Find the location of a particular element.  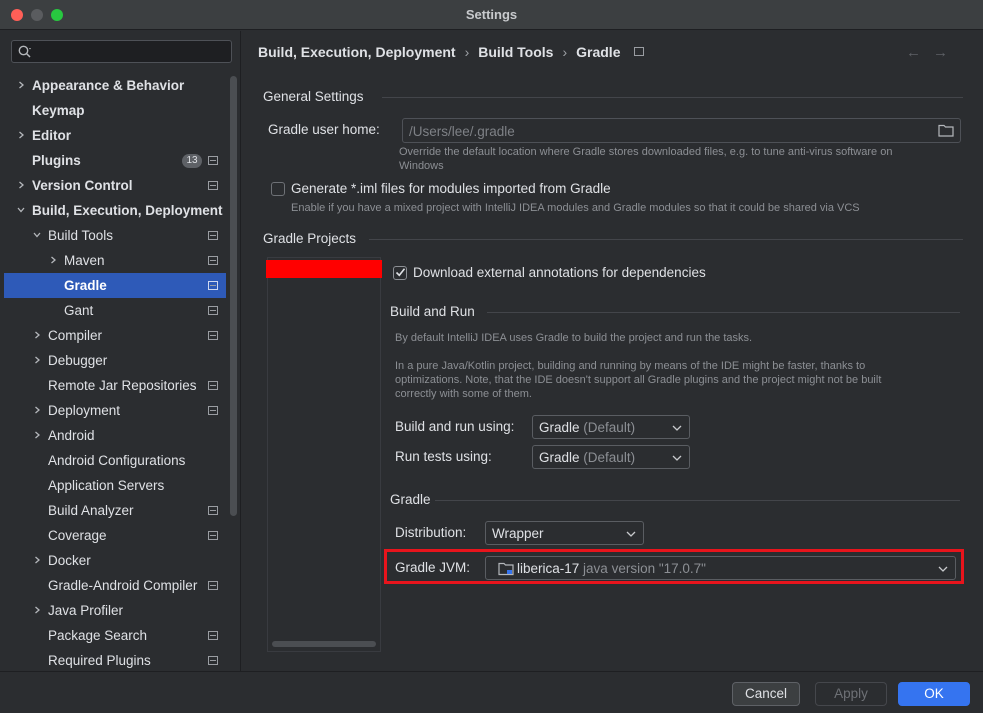

sidebar-item-compiler: Compiler is located at coordinates (115, 335).